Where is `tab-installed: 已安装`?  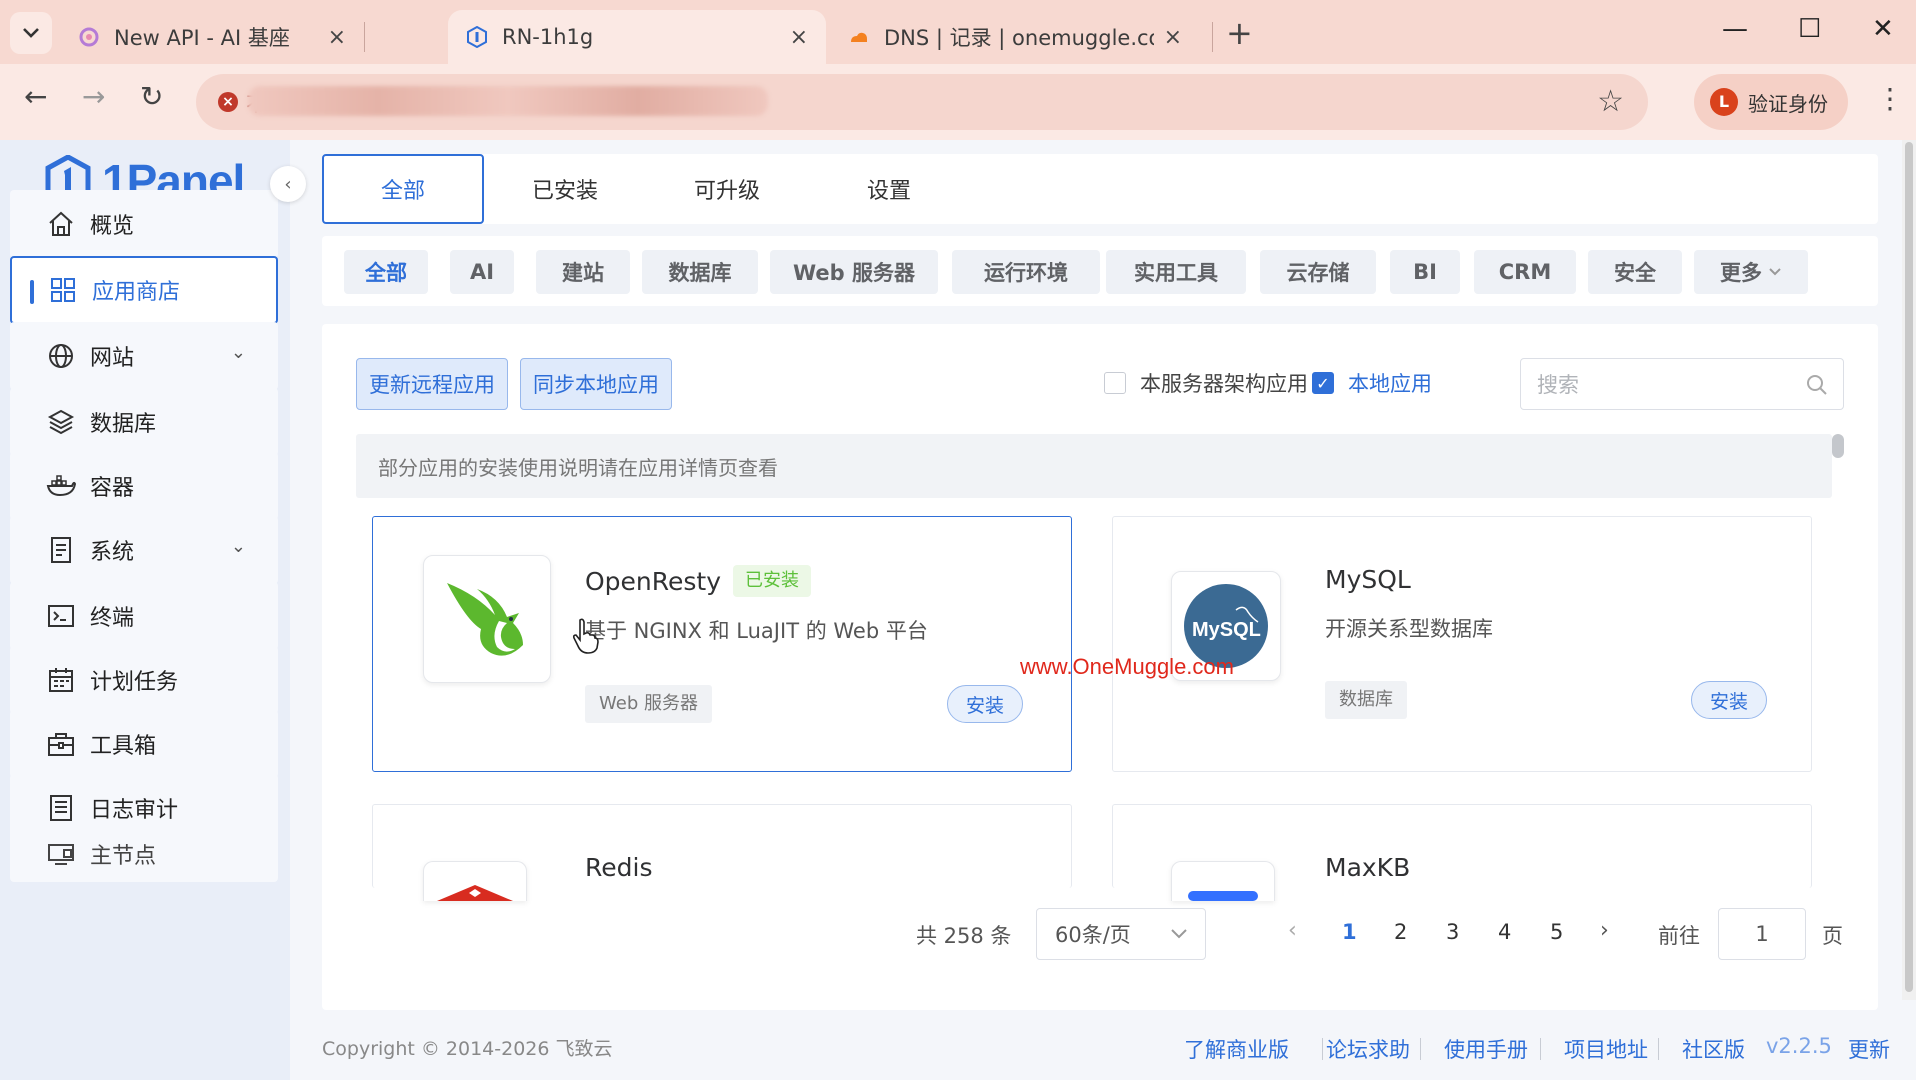 tab-installed: 已安装 is located at coordinates (565, 189).